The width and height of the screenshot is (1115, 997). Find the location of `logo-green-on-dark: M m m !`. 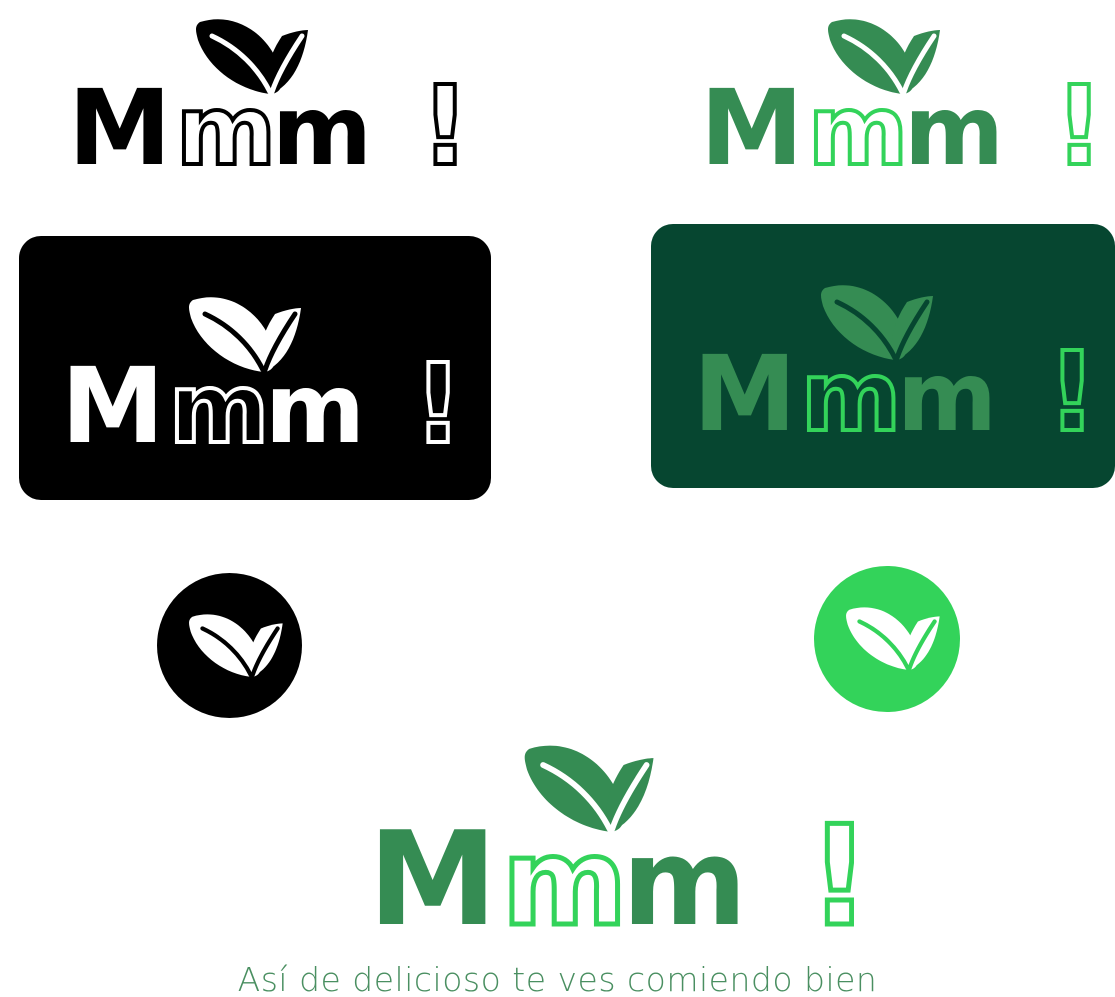

logo-green-on-dark: M m m ! is located at coordinates (889, 360).